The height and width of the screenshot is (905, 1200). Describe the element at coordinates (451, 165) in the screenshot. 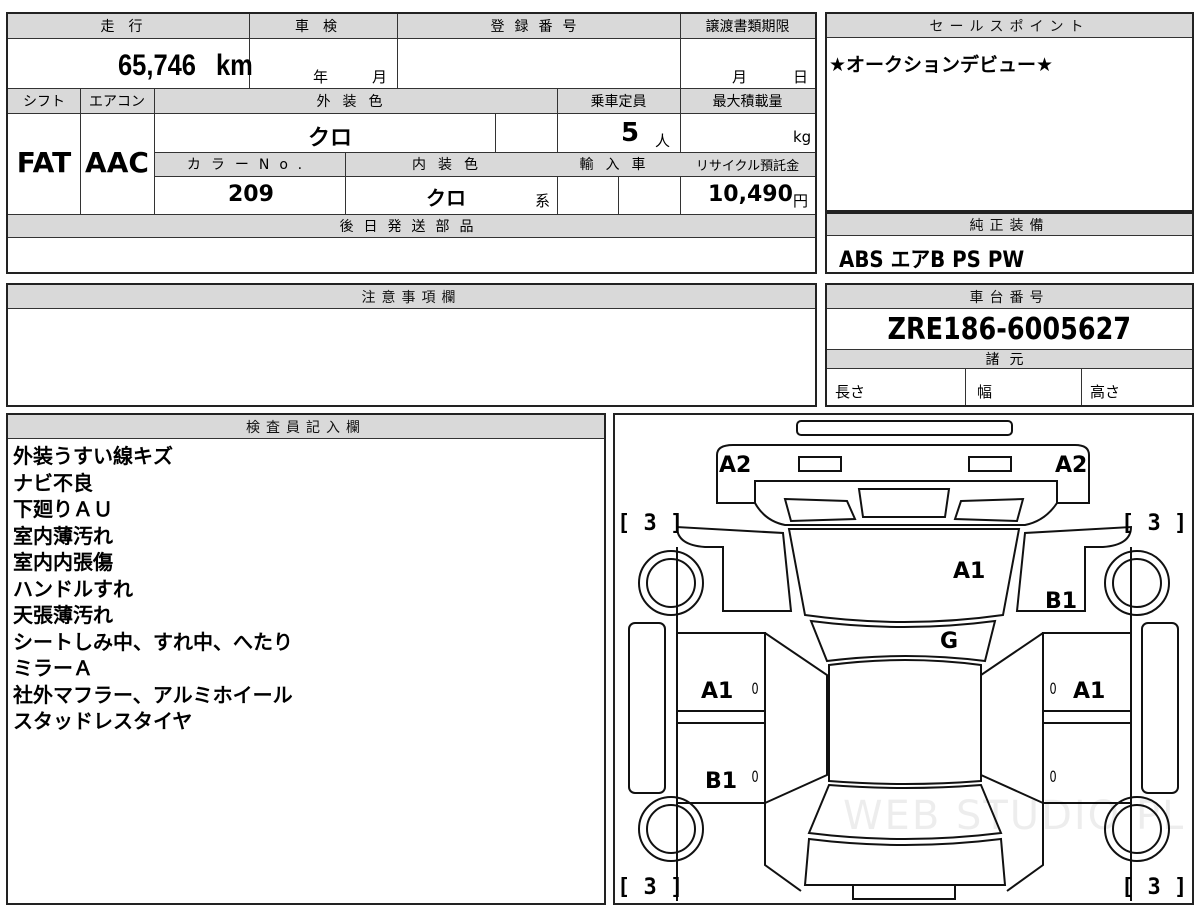

I see `interior-color-label: 内装色` at that location.